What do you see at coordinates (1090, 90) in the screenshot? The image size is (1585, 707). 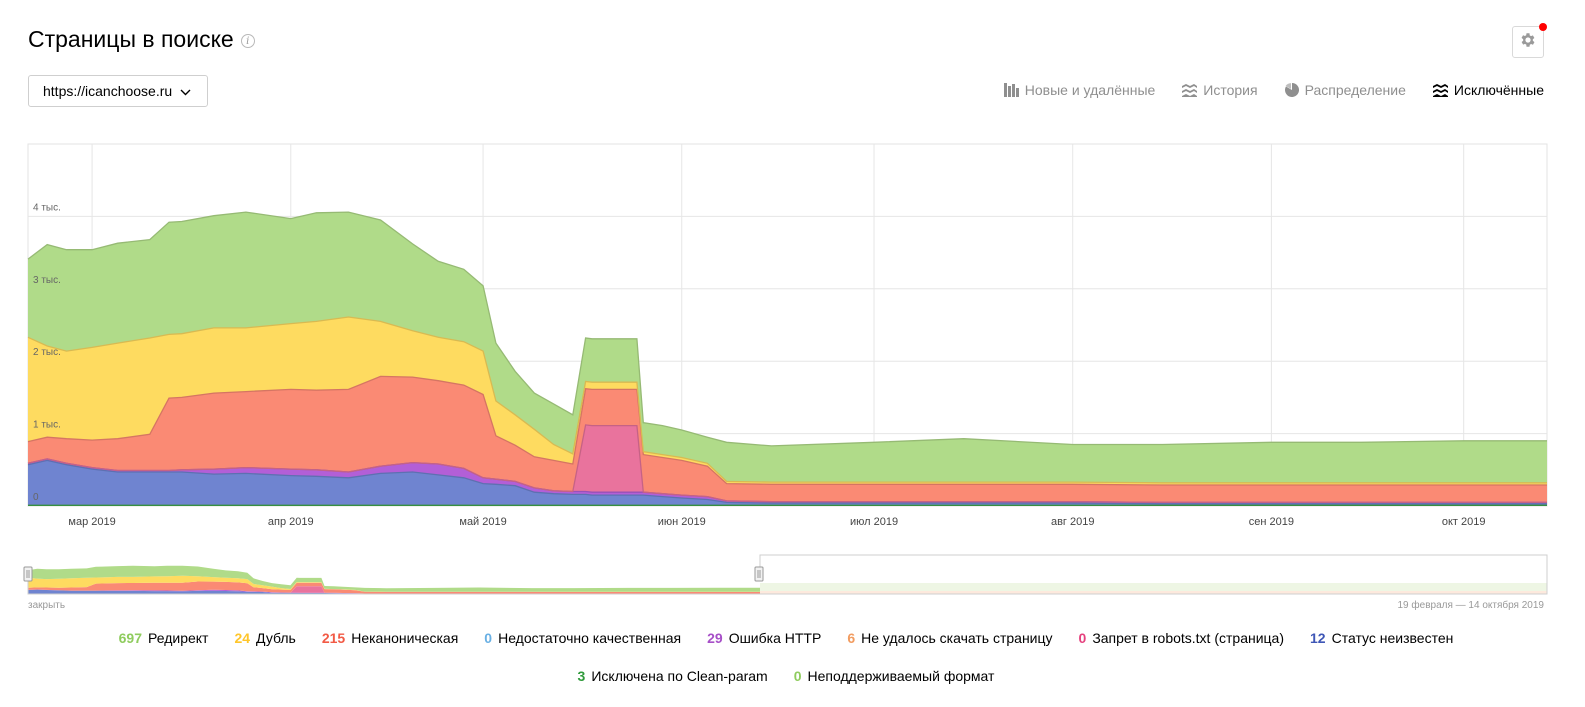 I see `tab-new-removed-label: Новые и удалённые` at bounding box center [1090, 90].